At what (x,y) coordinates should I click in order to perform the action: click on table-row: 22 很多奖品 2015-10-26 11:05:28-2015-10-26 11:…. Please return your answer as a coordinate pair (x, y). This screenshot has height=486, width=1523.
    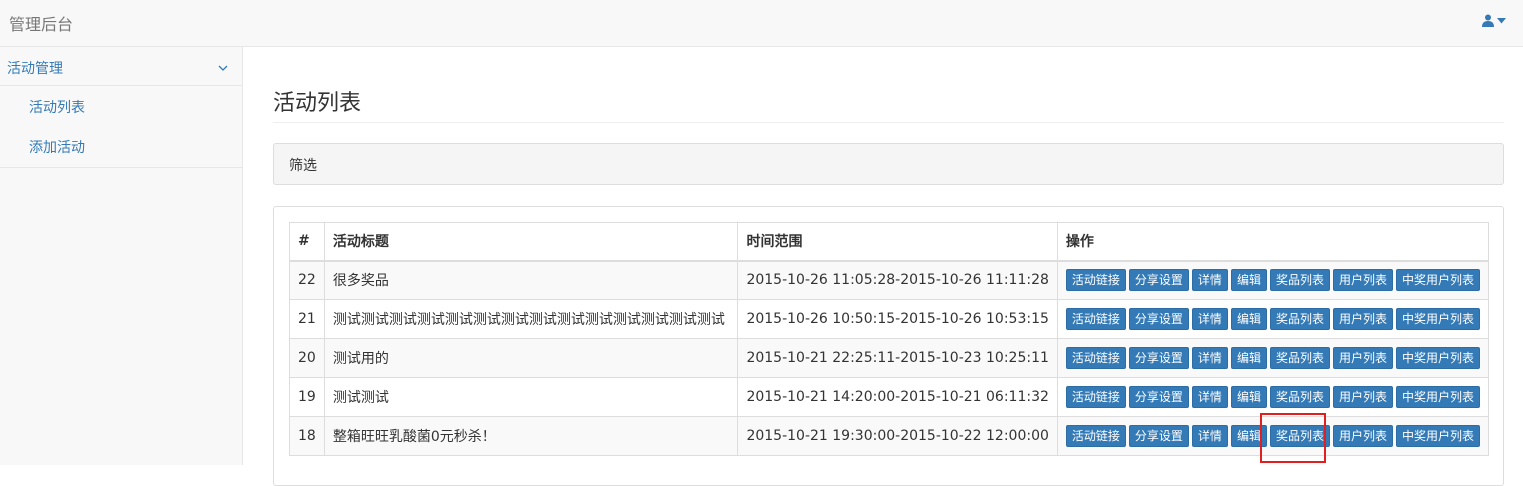
    Looking at the image, I should click on (889, 280).